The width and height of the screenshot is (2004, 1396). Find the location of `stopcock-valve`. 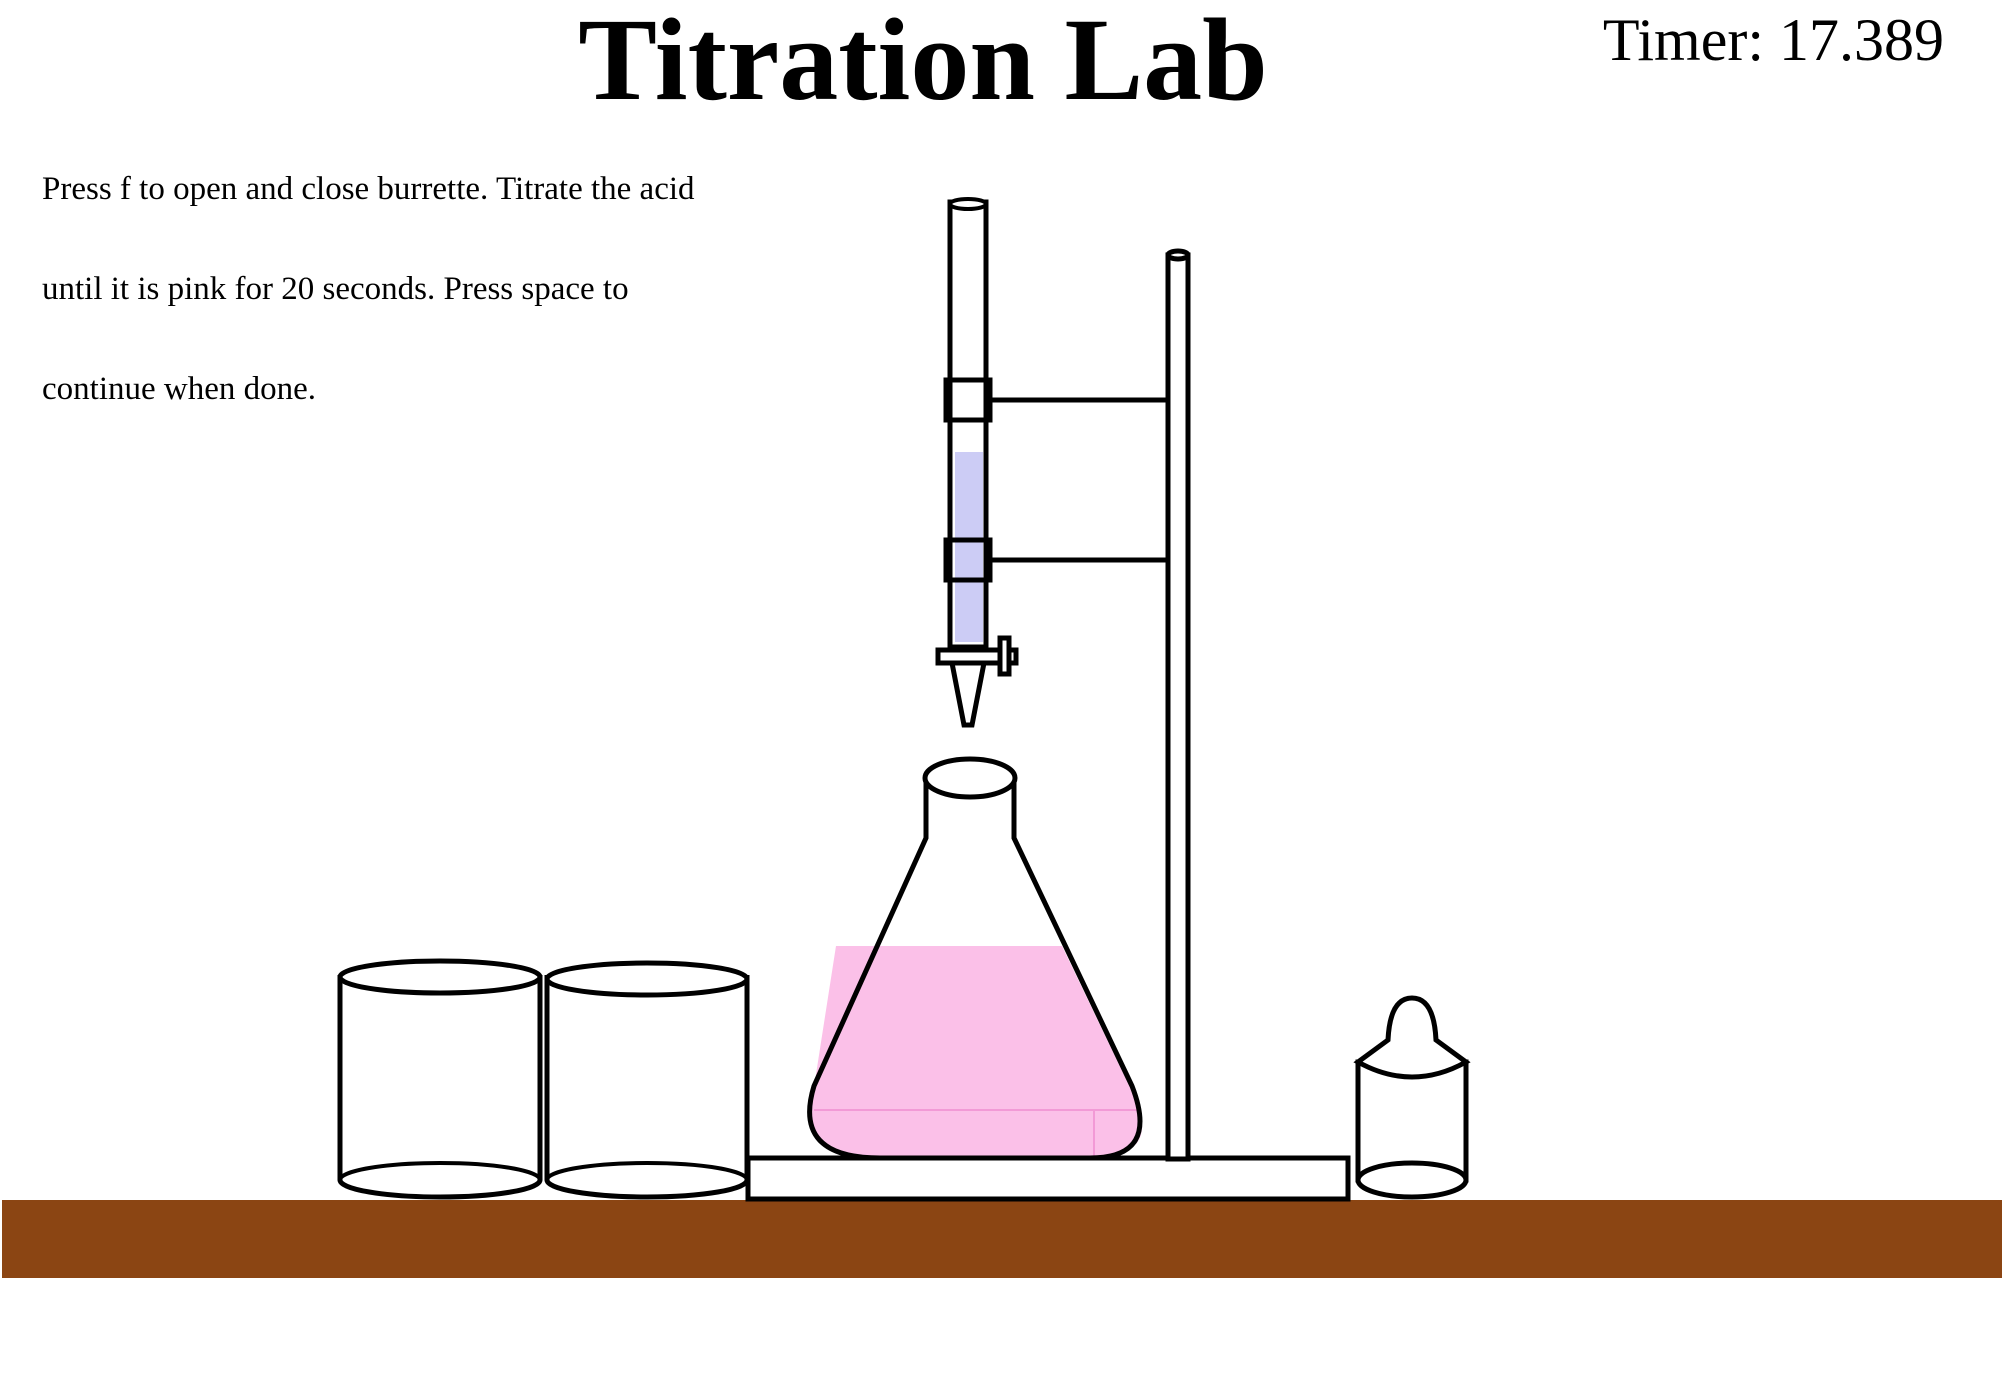

stopcock-valve is located at coordinates (977, 681).